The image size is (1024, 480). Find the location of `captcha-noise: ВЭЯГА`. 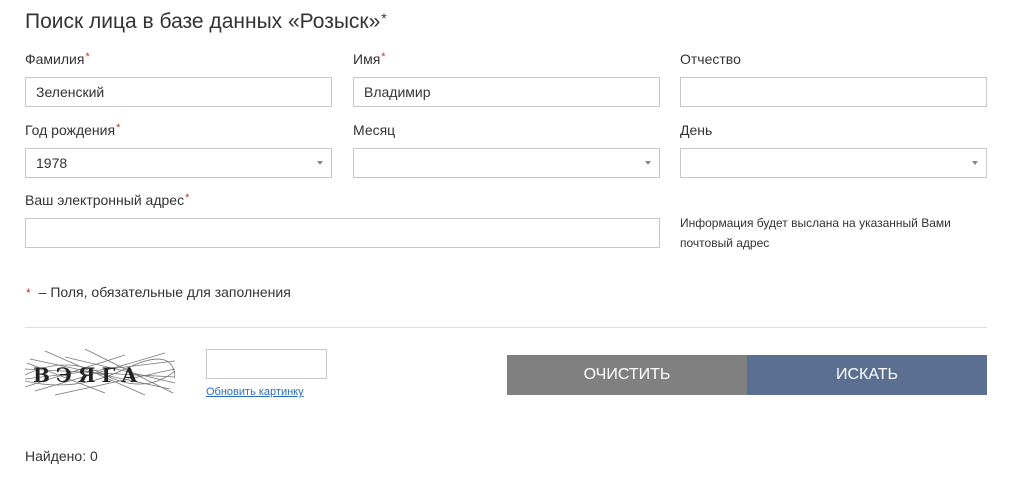

captcha-noise: ВЭЯГА is located at coordinates (100, 372).